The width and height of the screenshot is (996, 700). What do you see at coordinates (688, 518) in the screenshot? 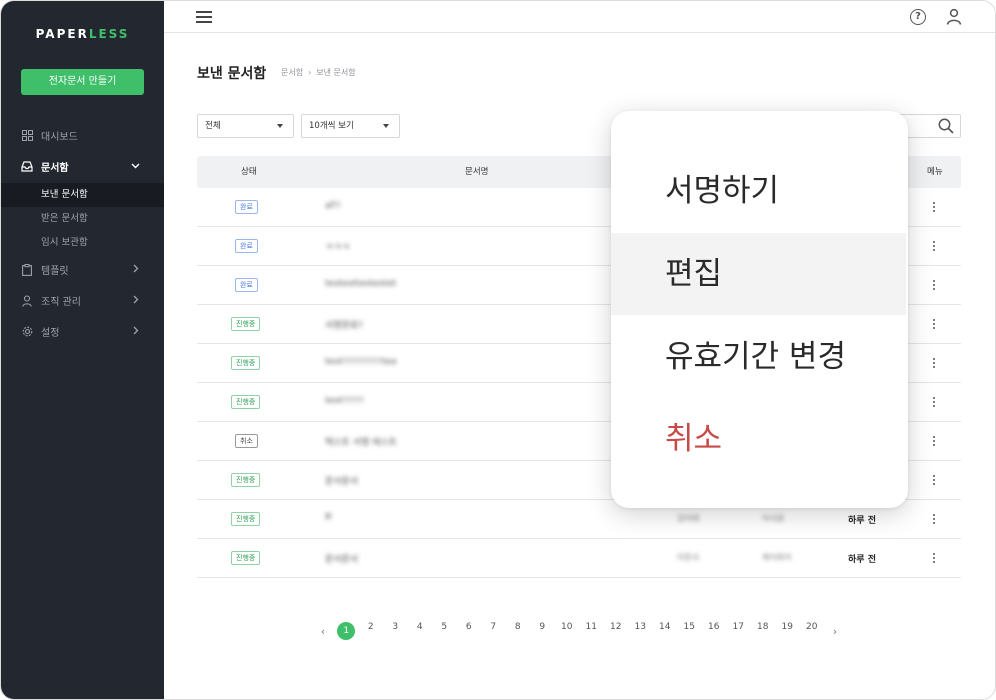
I see `sender-cell: 김이테` at bounding box center [688, 518].